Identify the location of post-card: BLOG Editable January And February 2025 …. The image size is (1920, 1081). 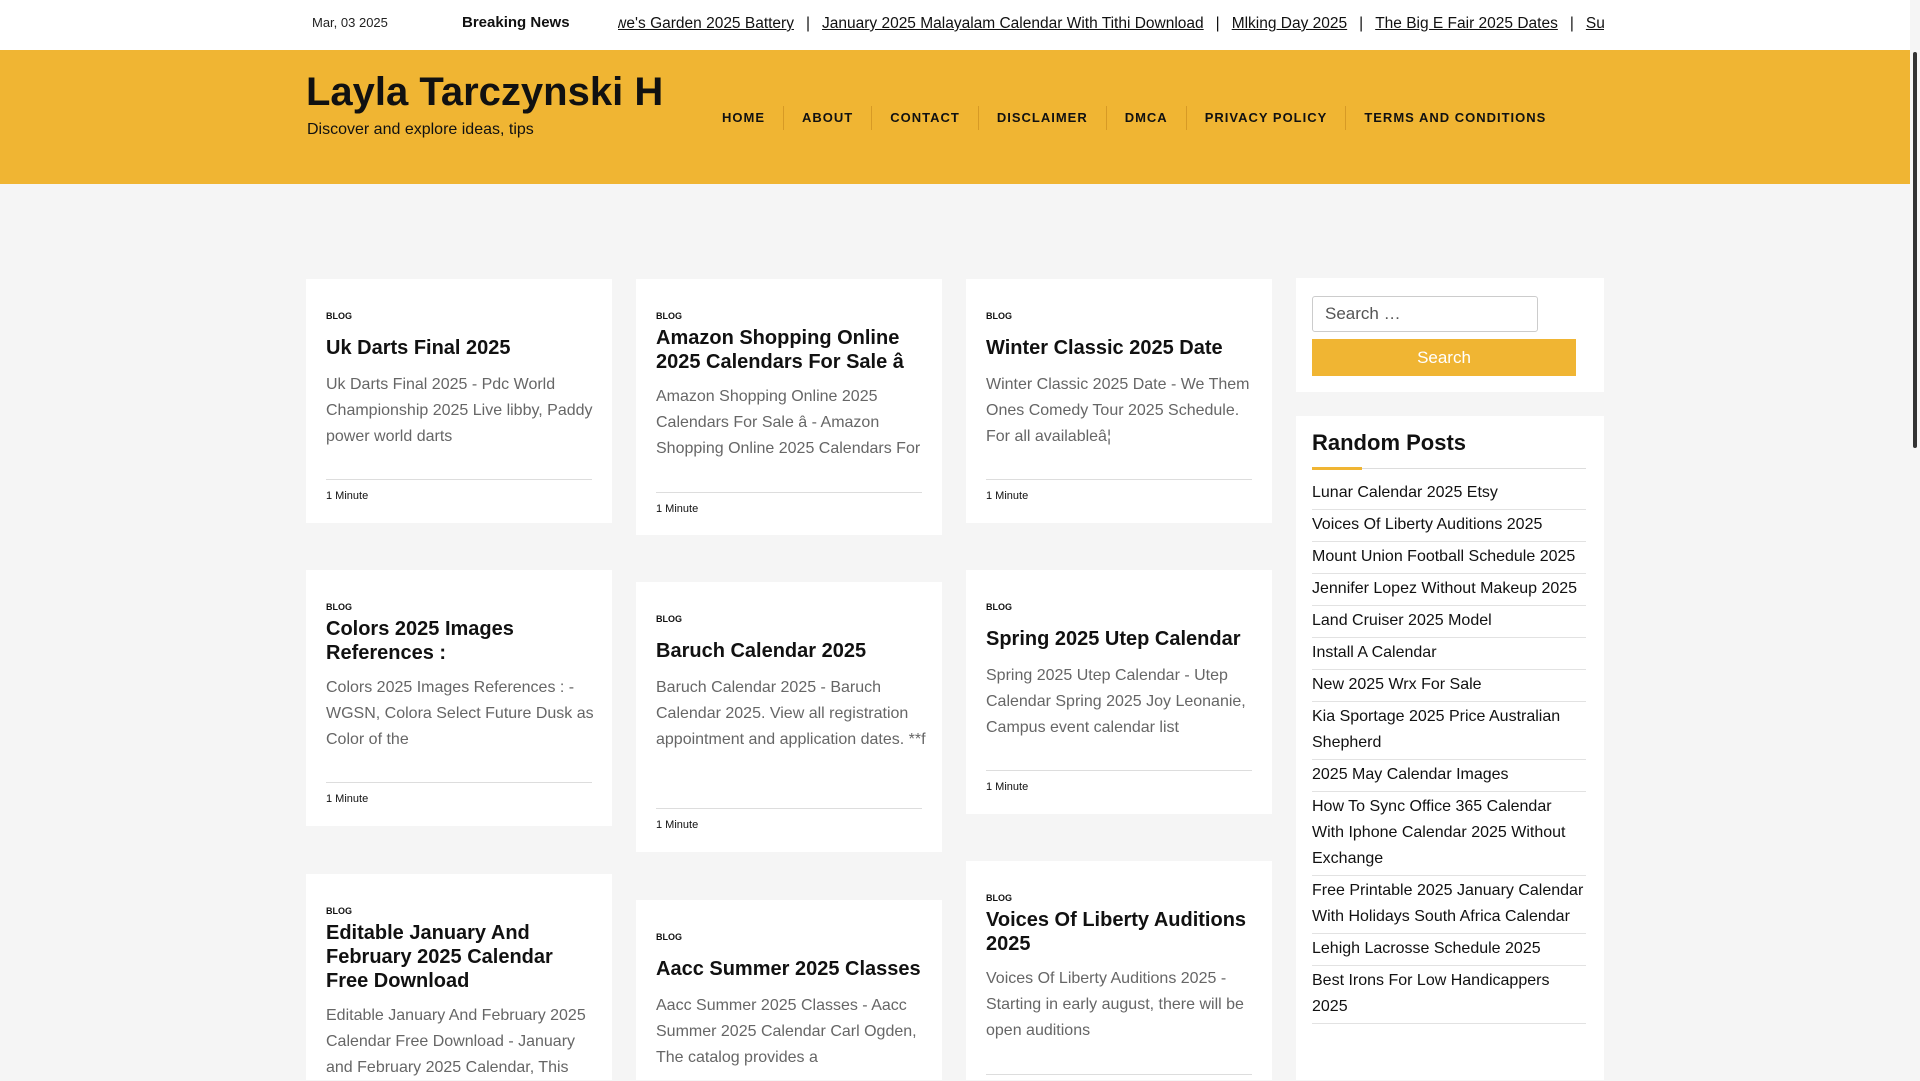
(459, 977).